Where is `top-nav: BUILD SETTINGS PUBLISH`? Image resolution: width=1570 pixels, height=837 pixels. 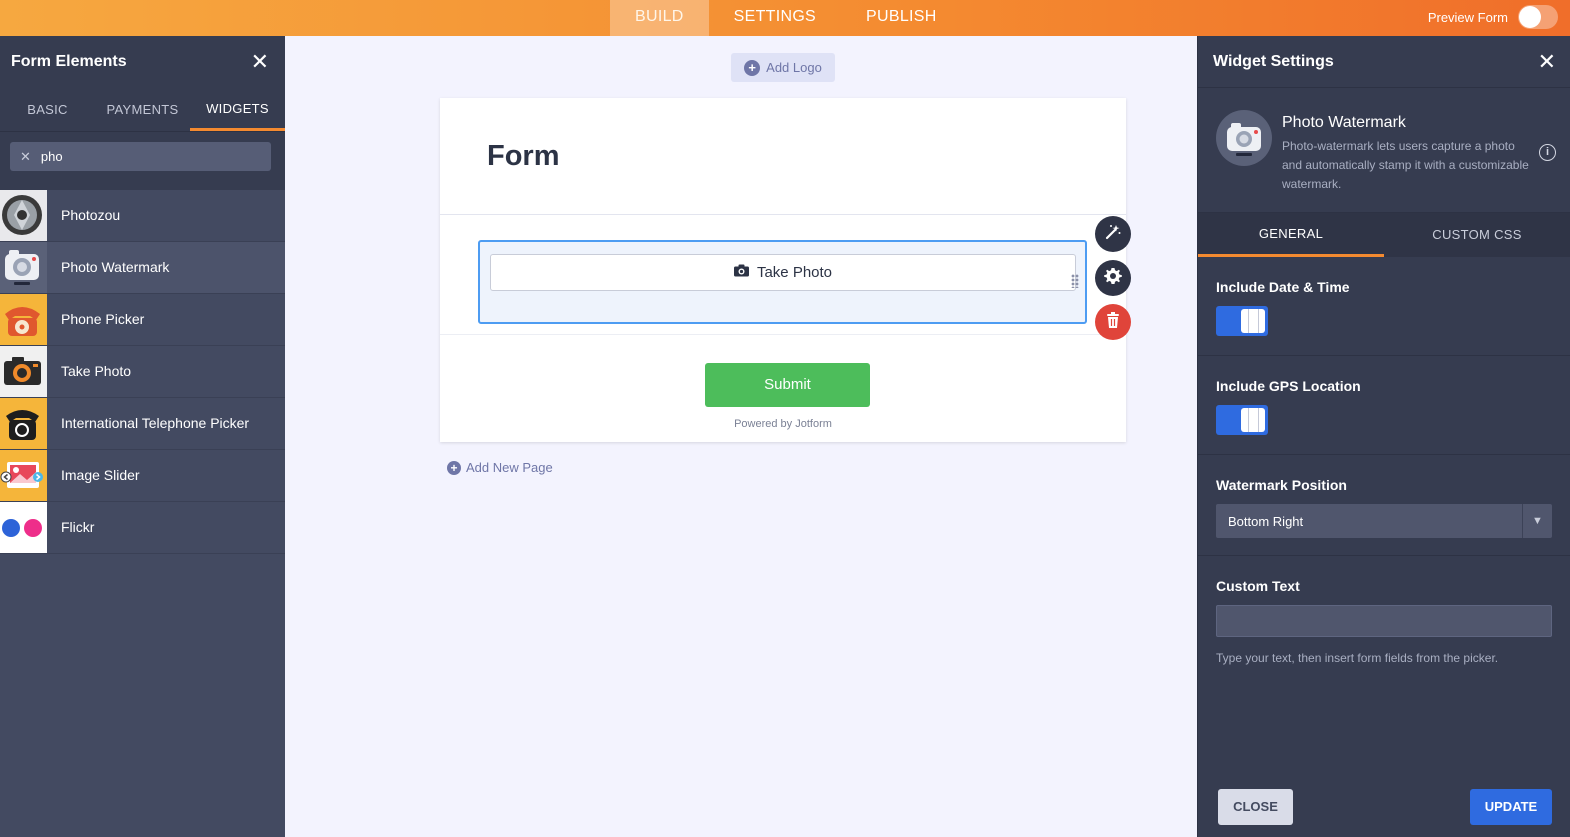
top-nav: BUILD SETTINGS PUBLISH is located at coordinates (786, 18).